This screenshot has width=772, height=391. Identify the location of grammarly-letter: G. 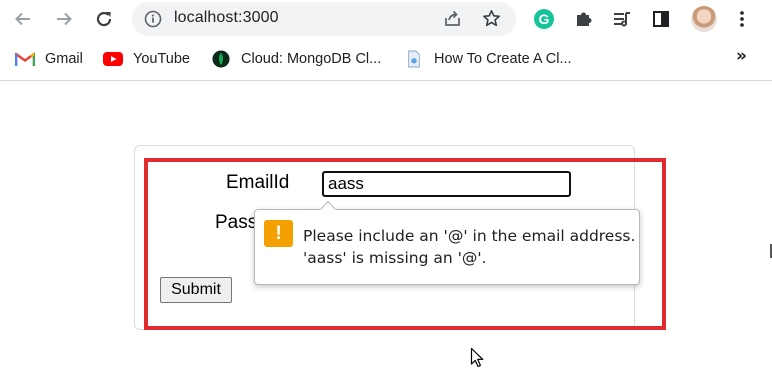
(544, 19).